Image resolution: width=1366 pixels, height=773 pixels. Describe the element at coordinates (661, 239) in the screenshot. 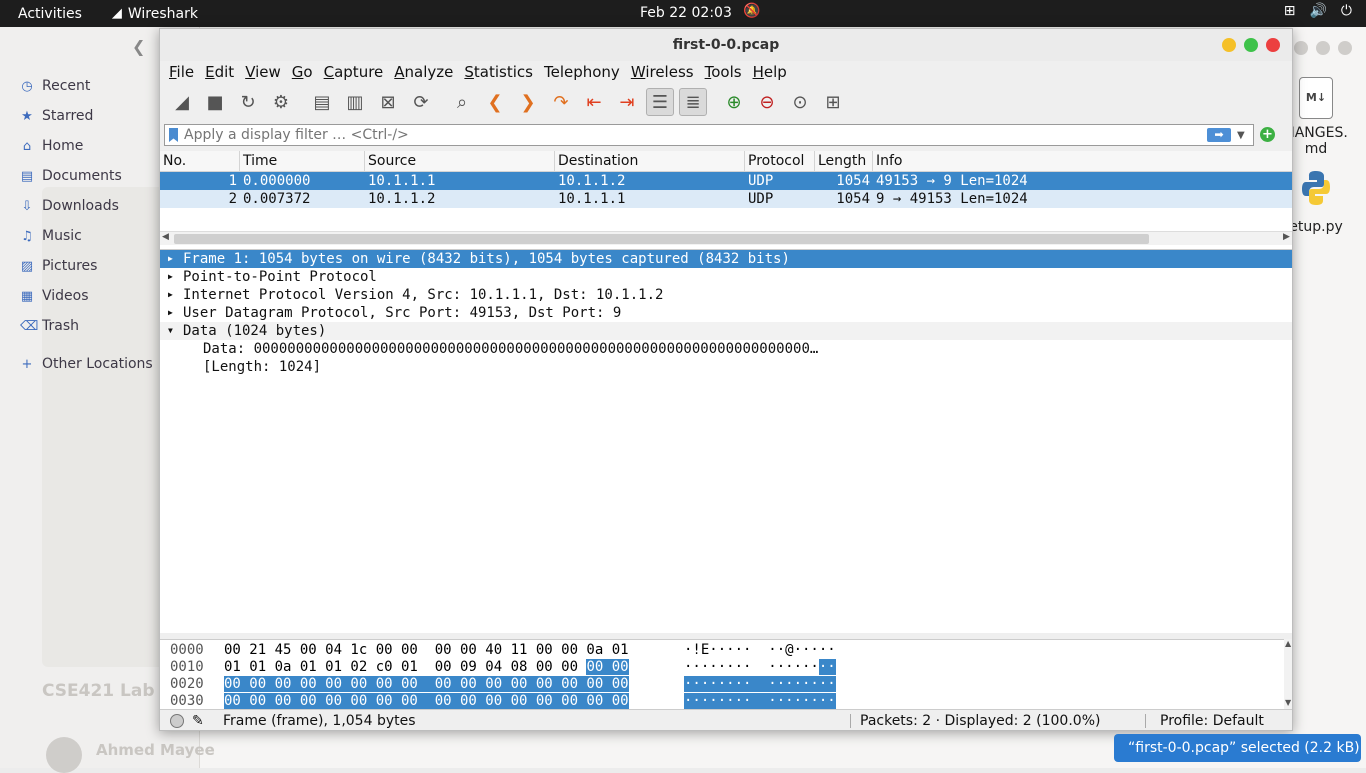

I see `scrollbar-thumb` at that location.